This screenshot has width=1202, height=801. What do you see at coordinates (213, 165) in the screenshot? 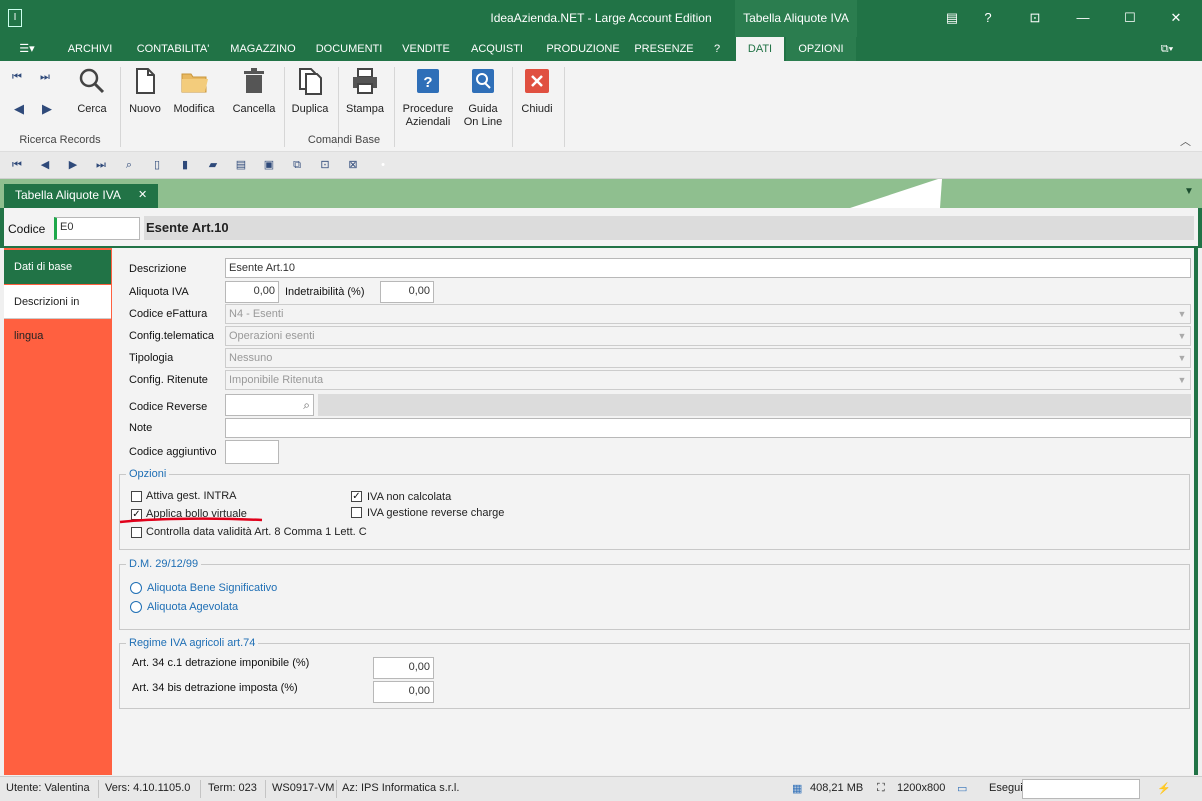
I see `folder-icon: ▰` at bounding box center [213, 165].